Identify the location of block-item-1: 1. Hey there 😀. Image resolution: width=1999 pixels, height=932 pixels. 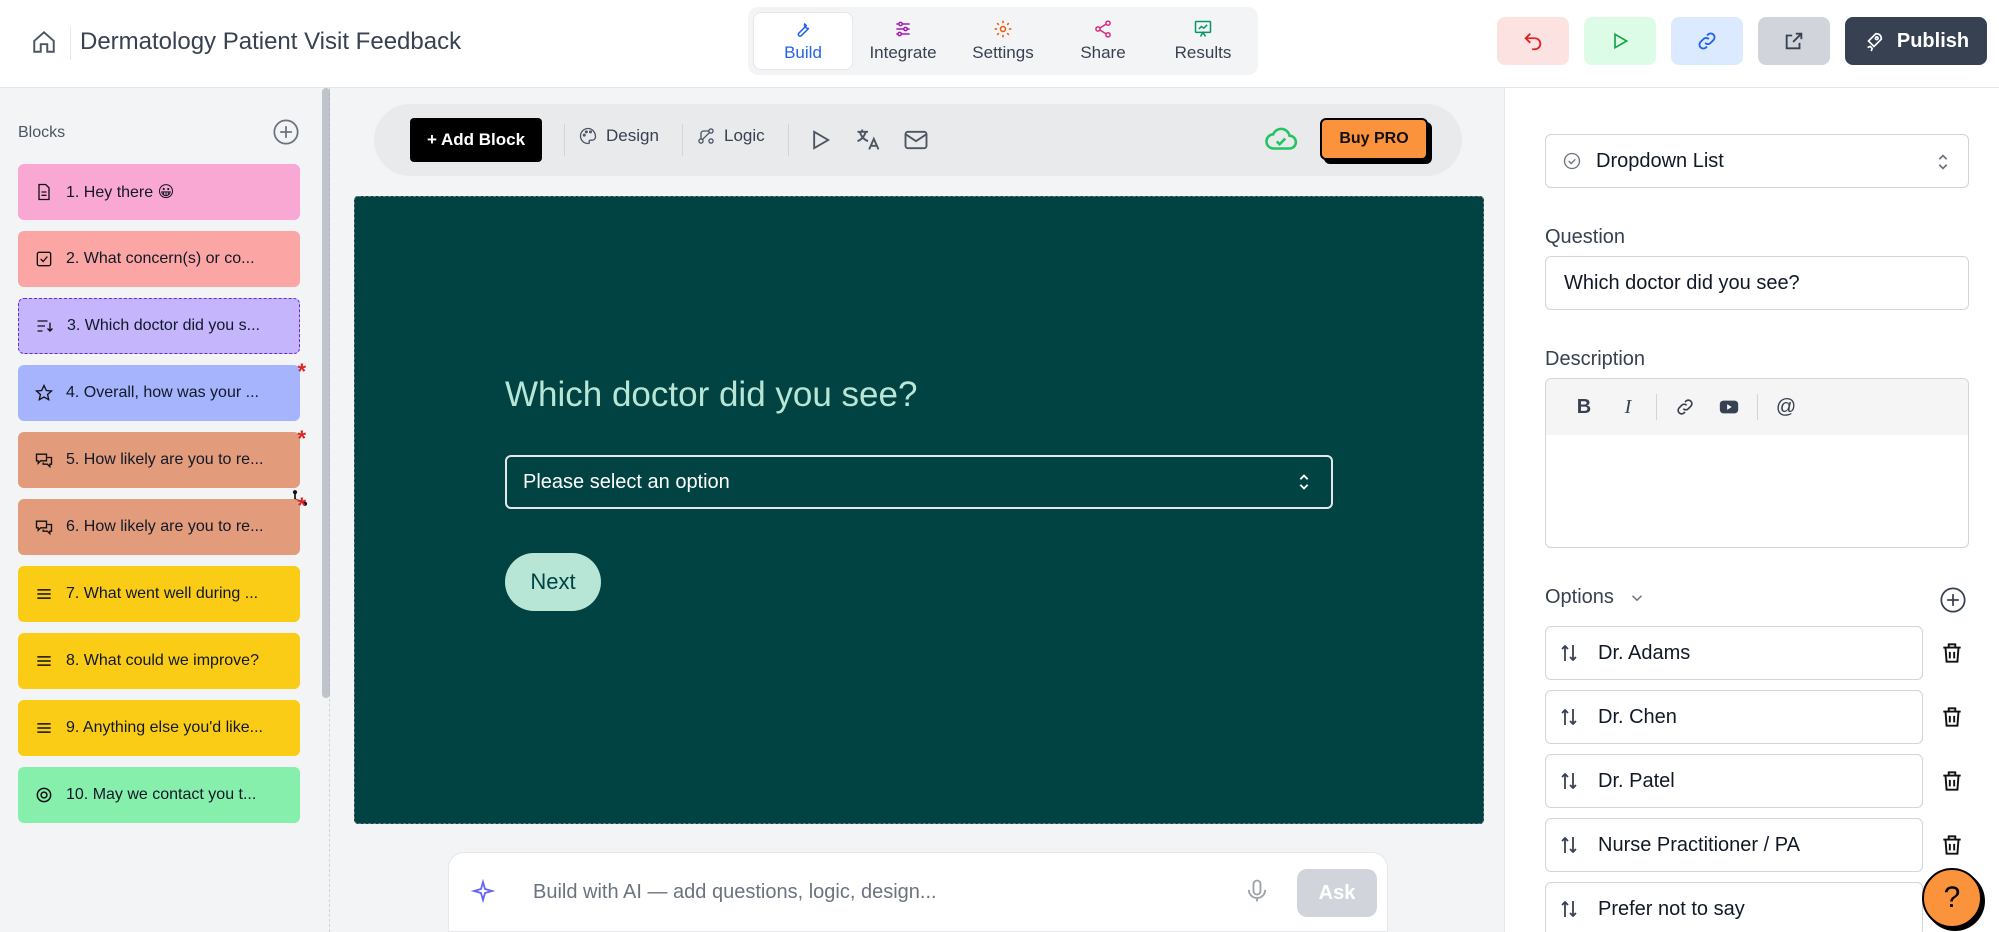
(159, 192).